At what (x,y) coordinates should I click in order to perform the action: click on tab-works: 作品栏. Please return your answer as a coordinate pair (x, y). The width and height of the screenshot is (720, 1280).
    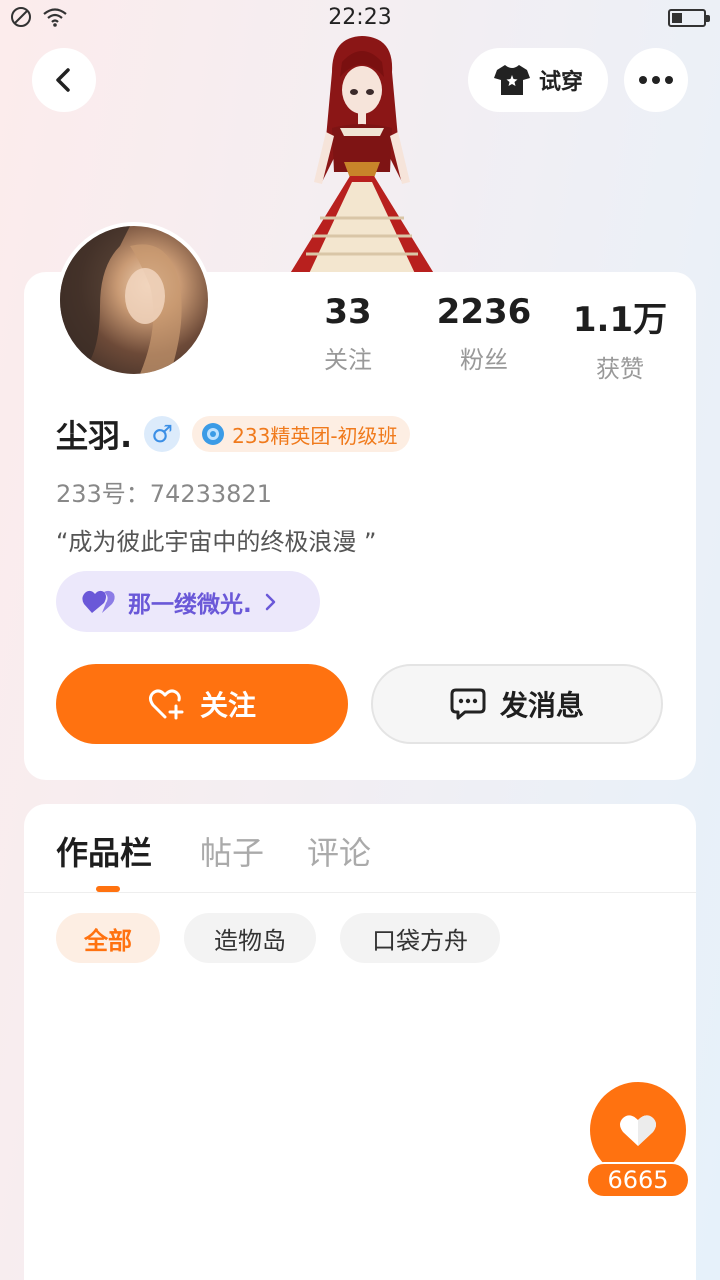
    Looking at the image, I should click on (104, 851).